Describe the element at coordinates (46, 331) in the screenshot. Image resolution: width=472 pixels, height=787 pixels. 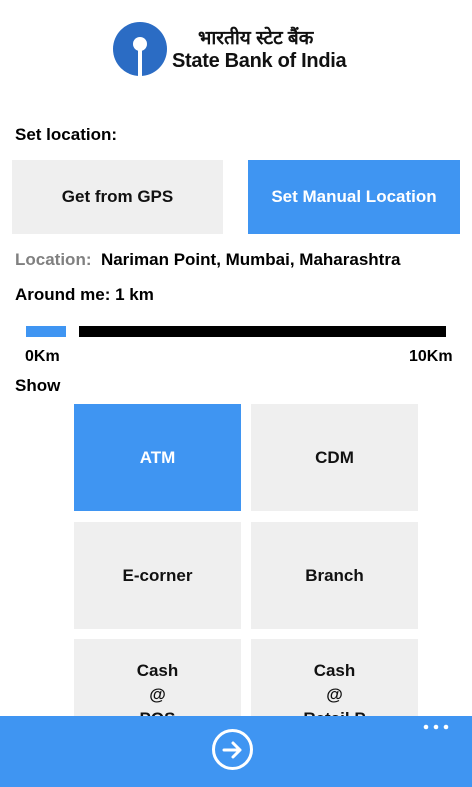
I see `range-slider-fill` at that location.